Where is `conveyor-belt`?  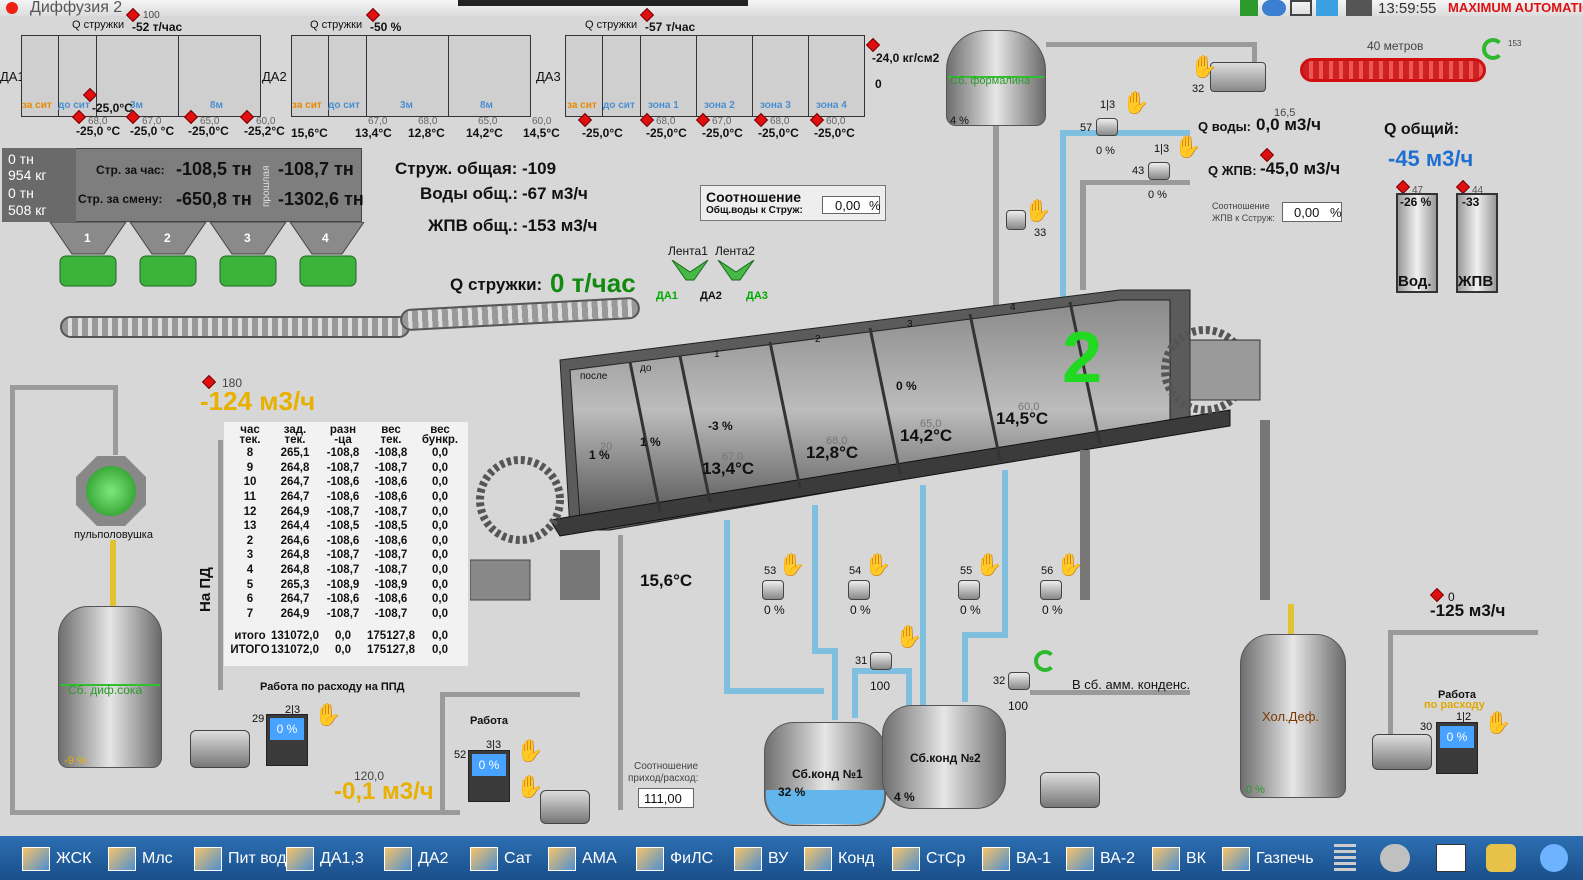 conveyor-belt is located at coordinates (235, 327).